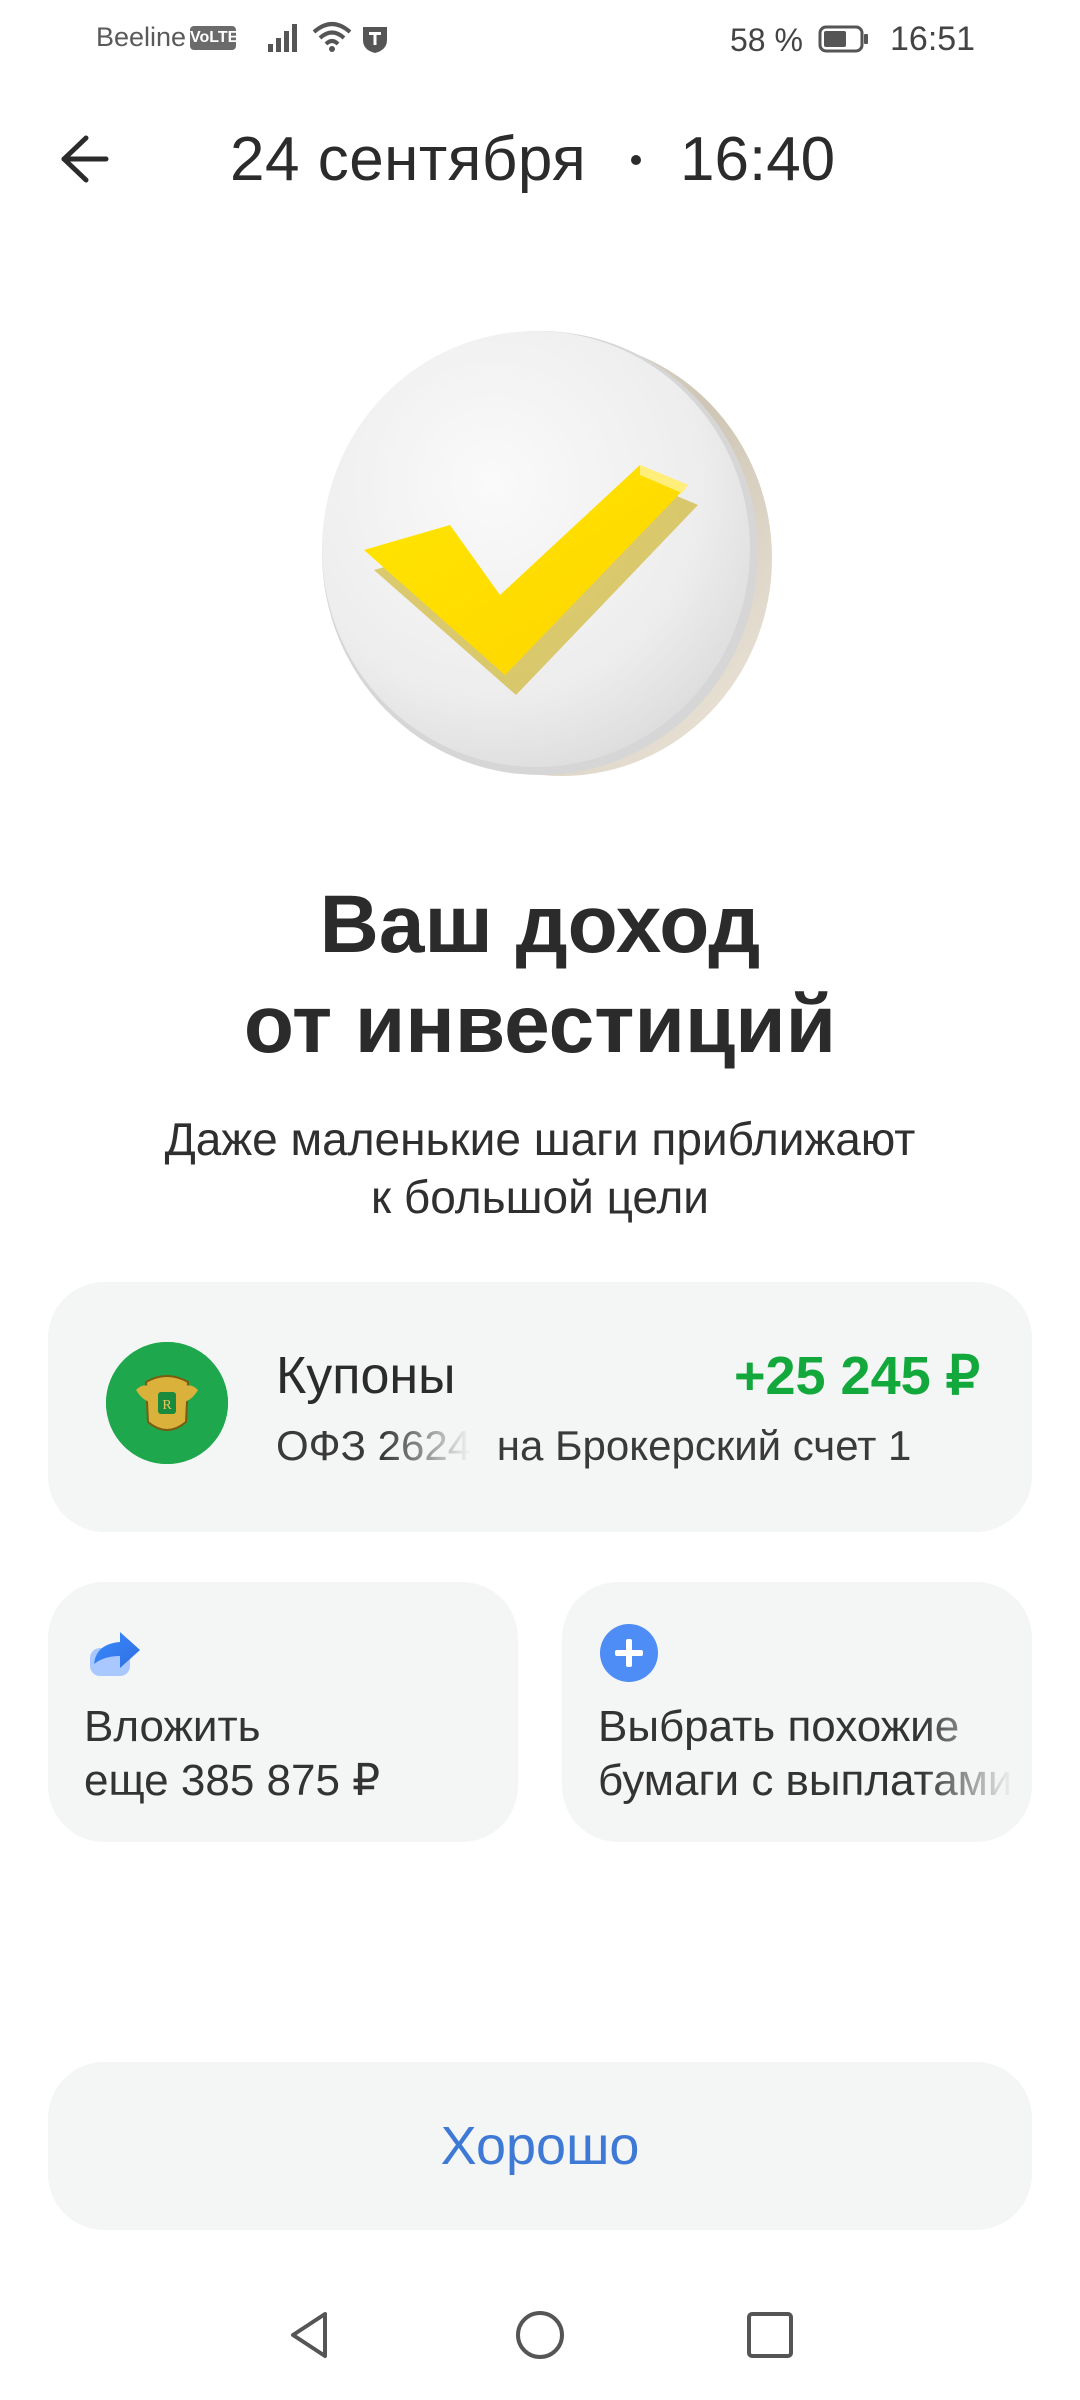  What do you see at coordinates (636, 160) in the screenshot?
I see `separator-dot` at bounding box center [636, 160].